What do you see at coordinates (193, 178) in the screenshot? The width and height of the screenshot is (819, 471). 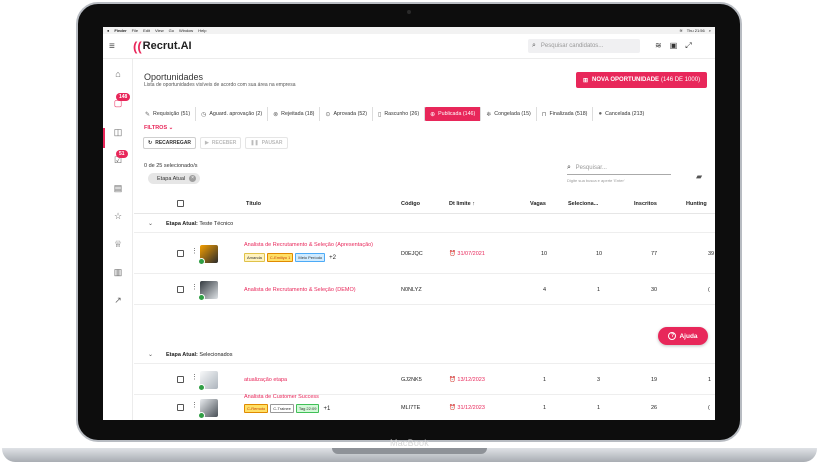 I see `close-icon: ×` at bounding box center [193, 178].